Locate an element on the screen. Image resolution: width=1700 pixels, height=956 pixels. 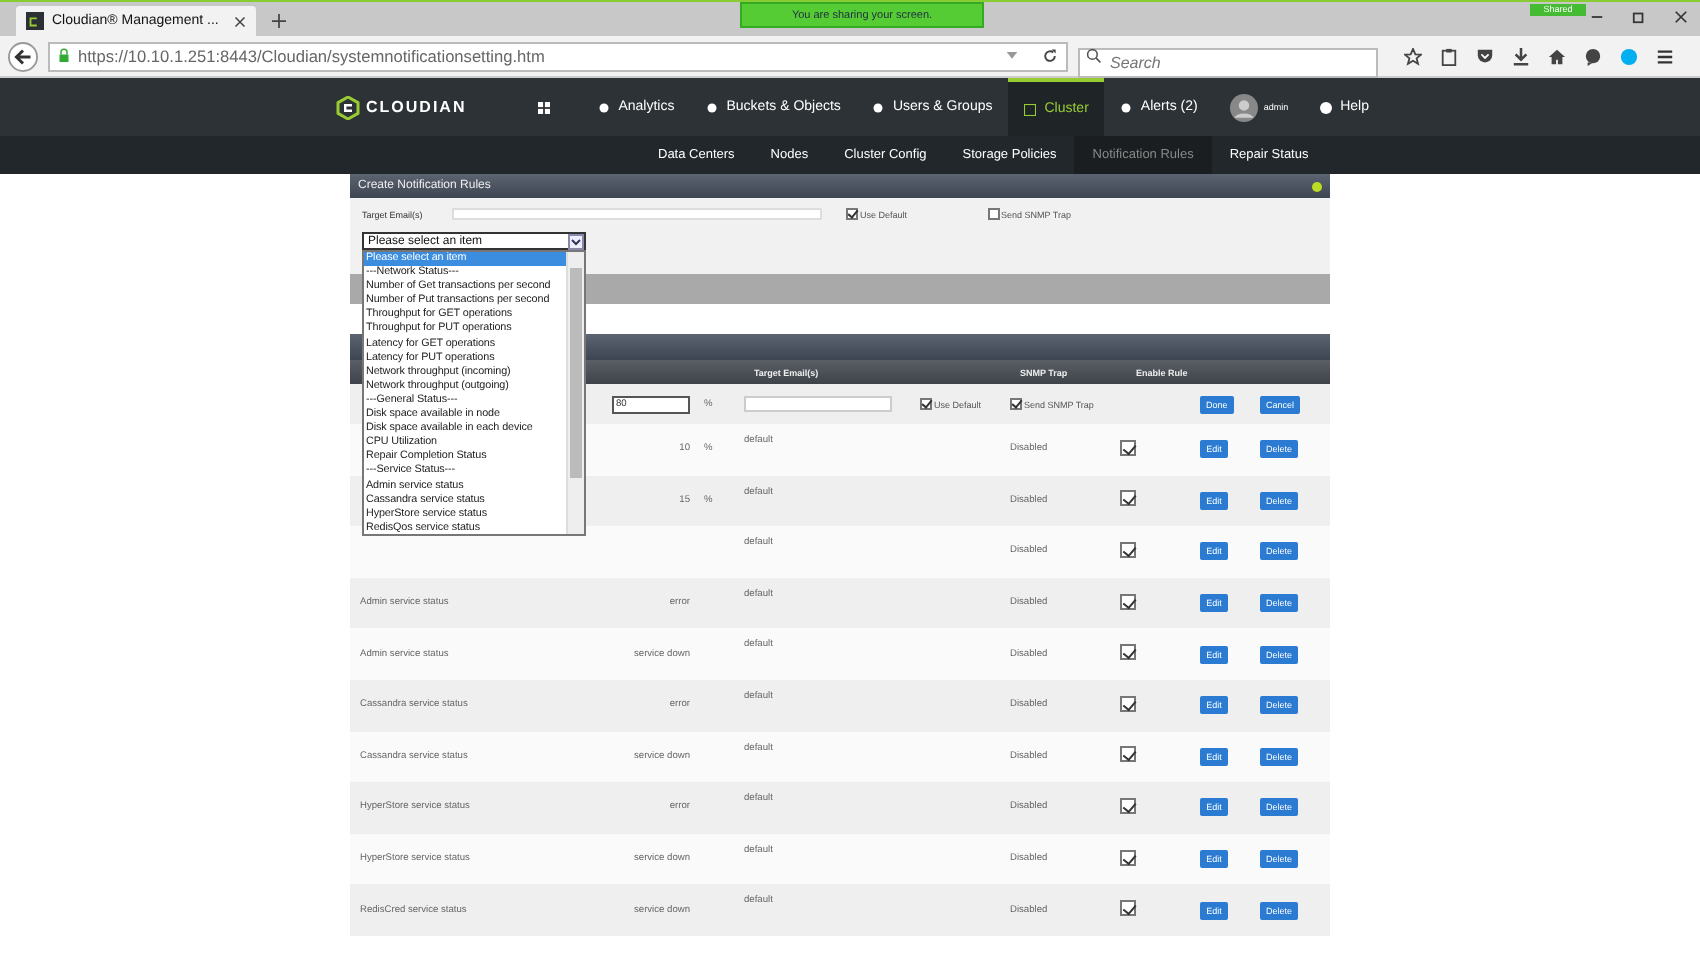
cloudian-logo: CLOUDIAN is located at coordinates (401, 107).